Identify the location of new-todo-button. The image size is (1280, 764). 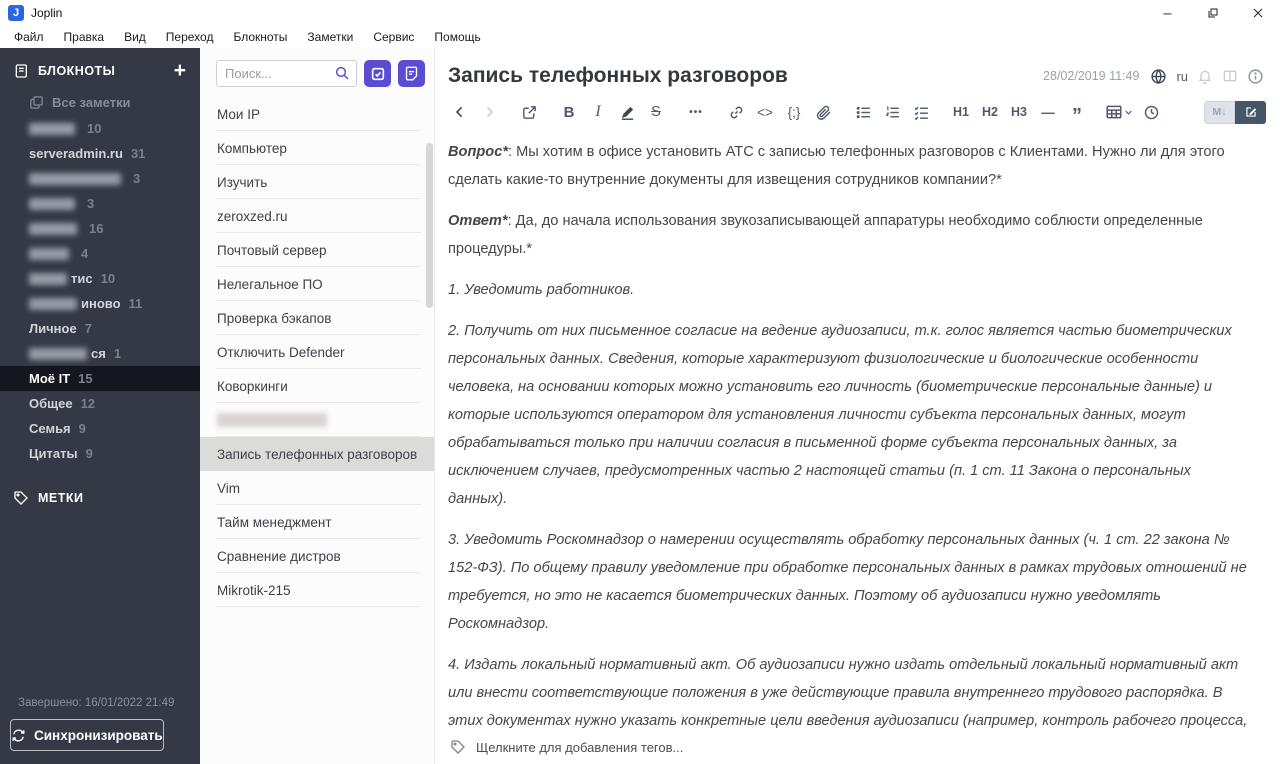
(377, 73).